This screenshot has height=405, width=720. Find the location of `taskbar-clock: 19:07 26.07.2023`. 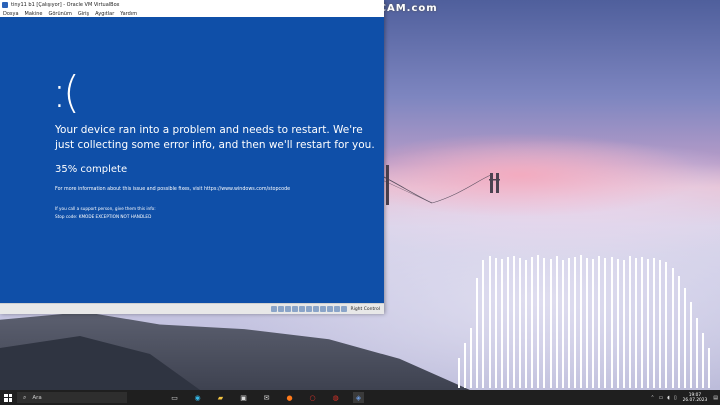

taskbar-clock: 19:07 26.07.2023 is located at coordinates (695, 398).